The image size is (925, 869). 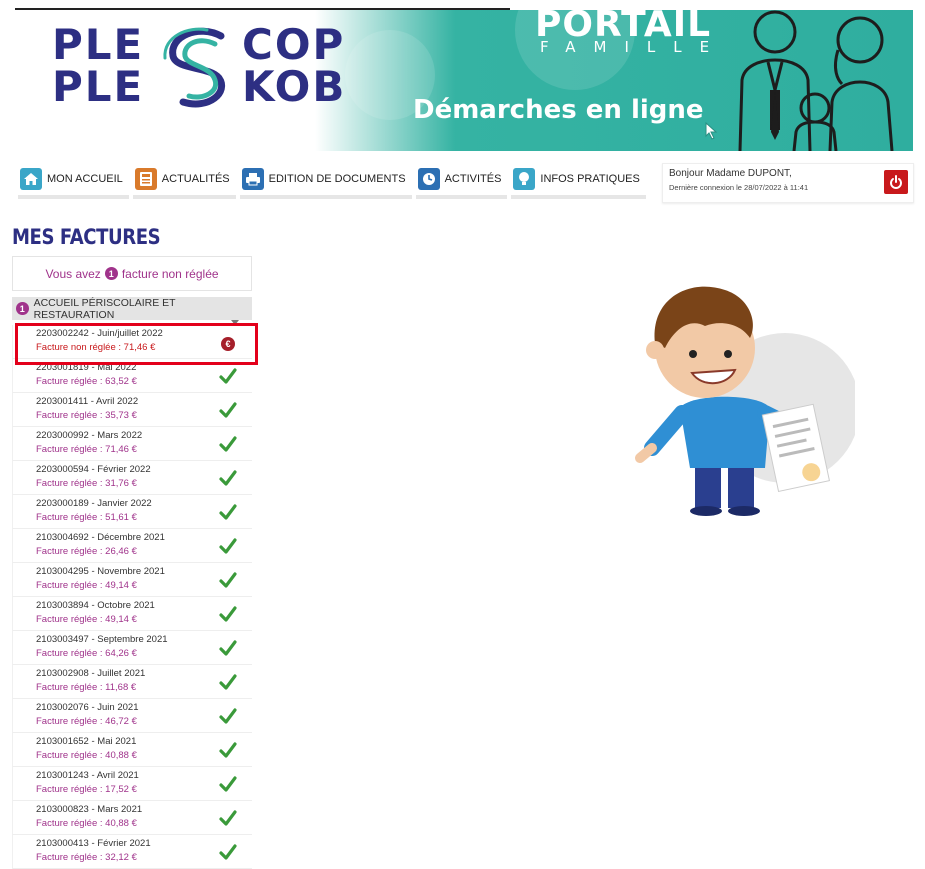 What do you see at coordinates (93, 843) in the screenshot?
I see `invoice-title: 2103000413 - Février 2021` at bounding box center [93, 843].